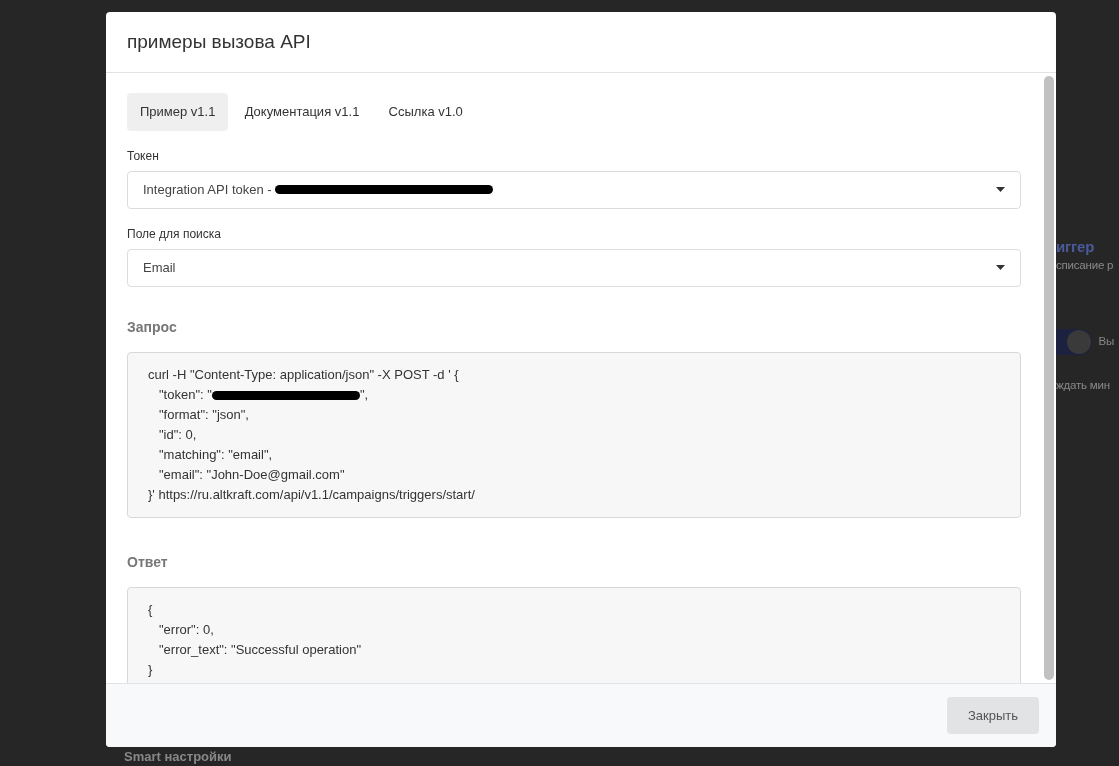 The height and width of the screenshot is (766, 1119). Describe the element at coordinates (303, 374) in the screenshot. I see `code-text: curl -H "Content-Type: application/json" -X POST -d ' {` at that location.